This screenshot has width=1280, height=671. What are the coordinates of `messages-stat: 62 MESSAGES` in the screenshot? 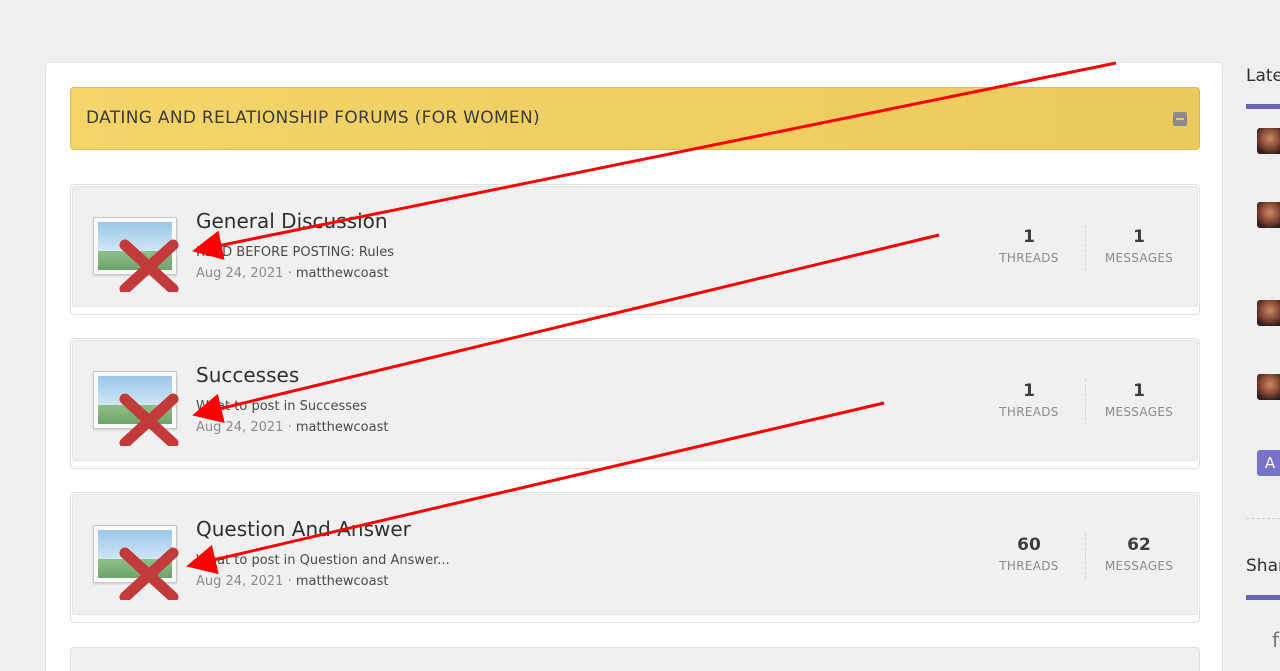 It's located at (1139, 554).